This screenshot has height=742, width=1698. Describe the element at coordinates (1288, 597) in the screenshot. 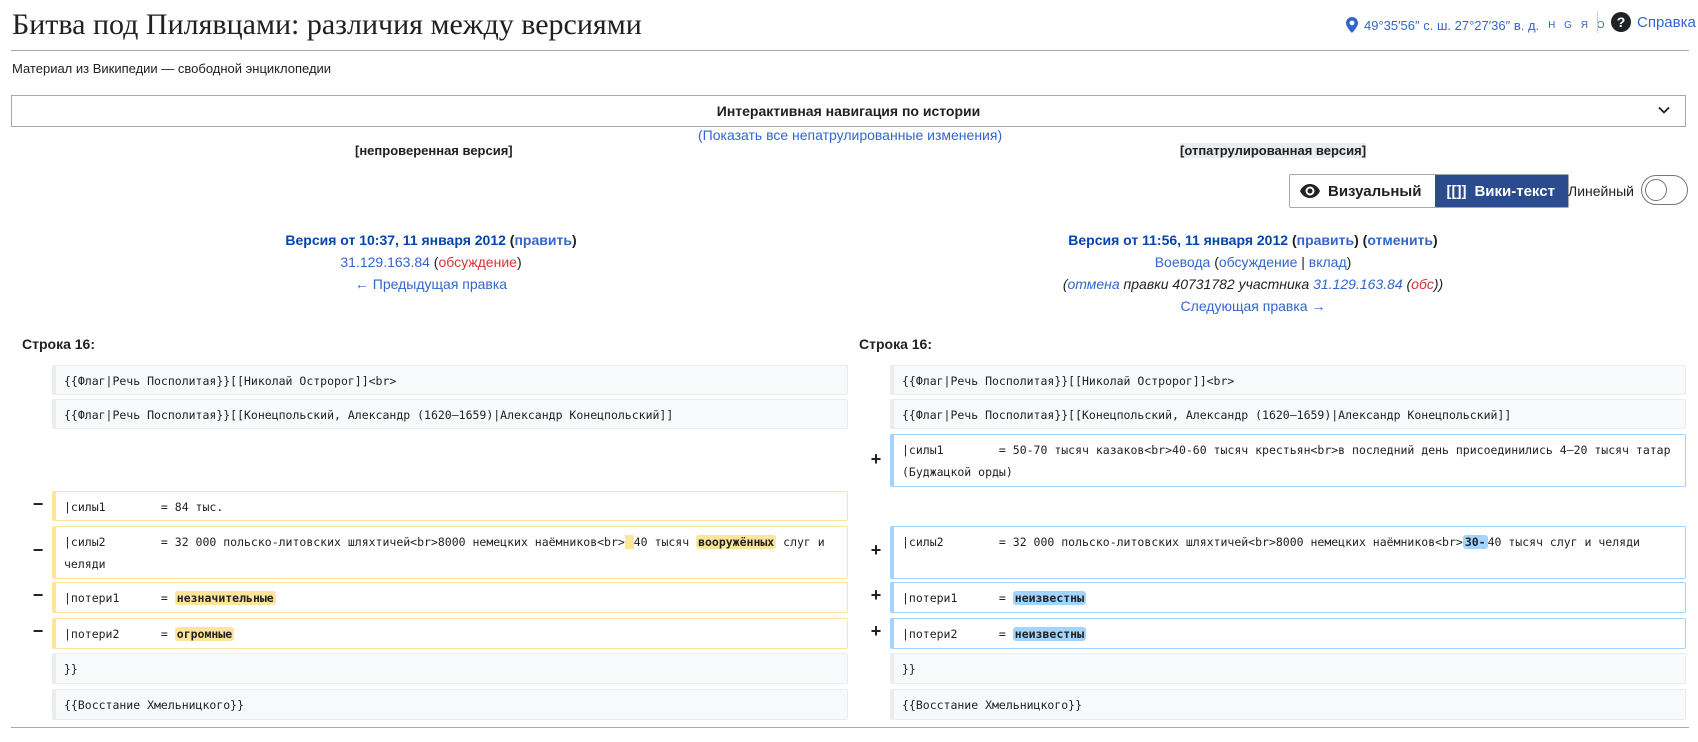

I see `diff-added-line: |потери1 = неизвестны` at that location.